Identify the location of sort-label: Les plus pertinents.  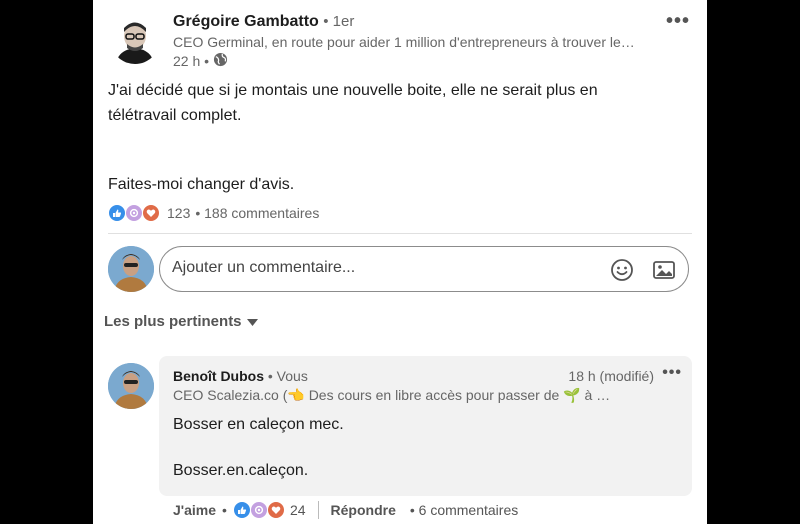
(173, 321).